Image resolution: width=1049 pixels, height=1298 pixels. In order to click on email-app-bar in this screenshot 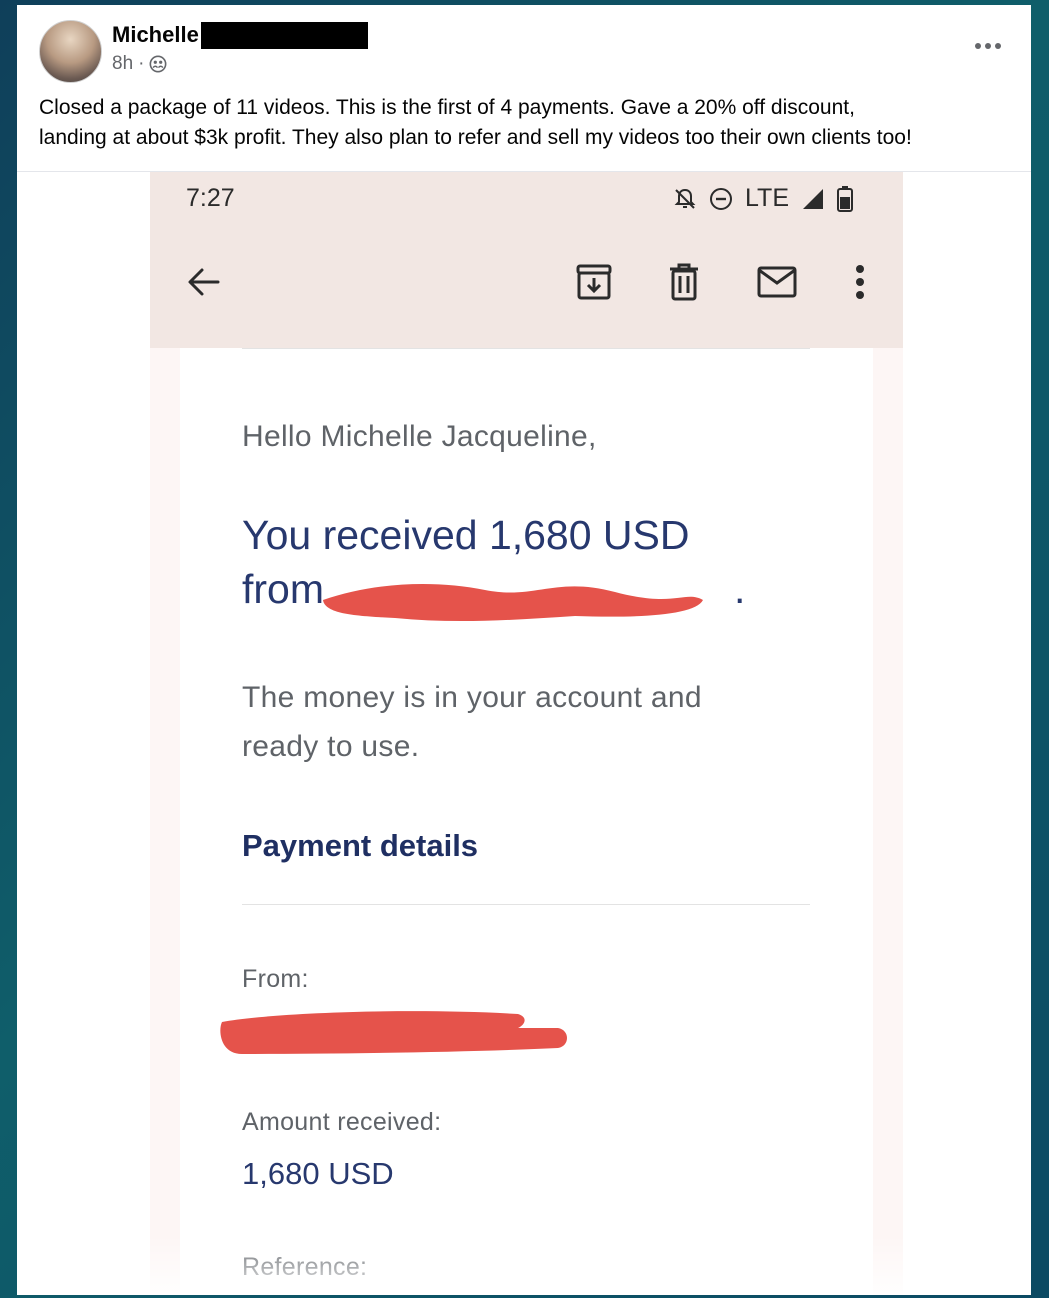, I will do `click(526, 289)`.